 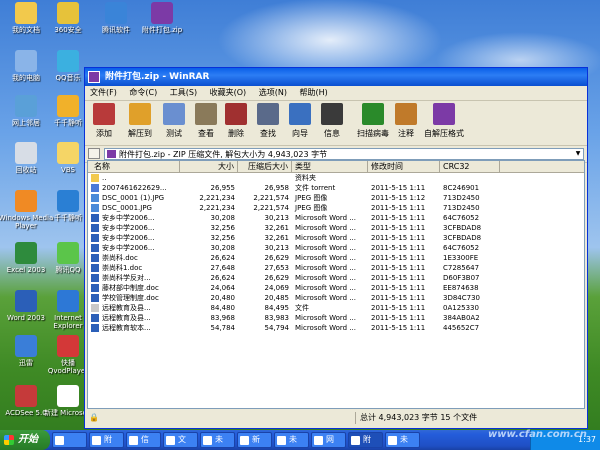 What do you see at coordinates (273, 93) in the screenshot?
I see `menu-options: 选项(N)` at bounding box center [273, 93].